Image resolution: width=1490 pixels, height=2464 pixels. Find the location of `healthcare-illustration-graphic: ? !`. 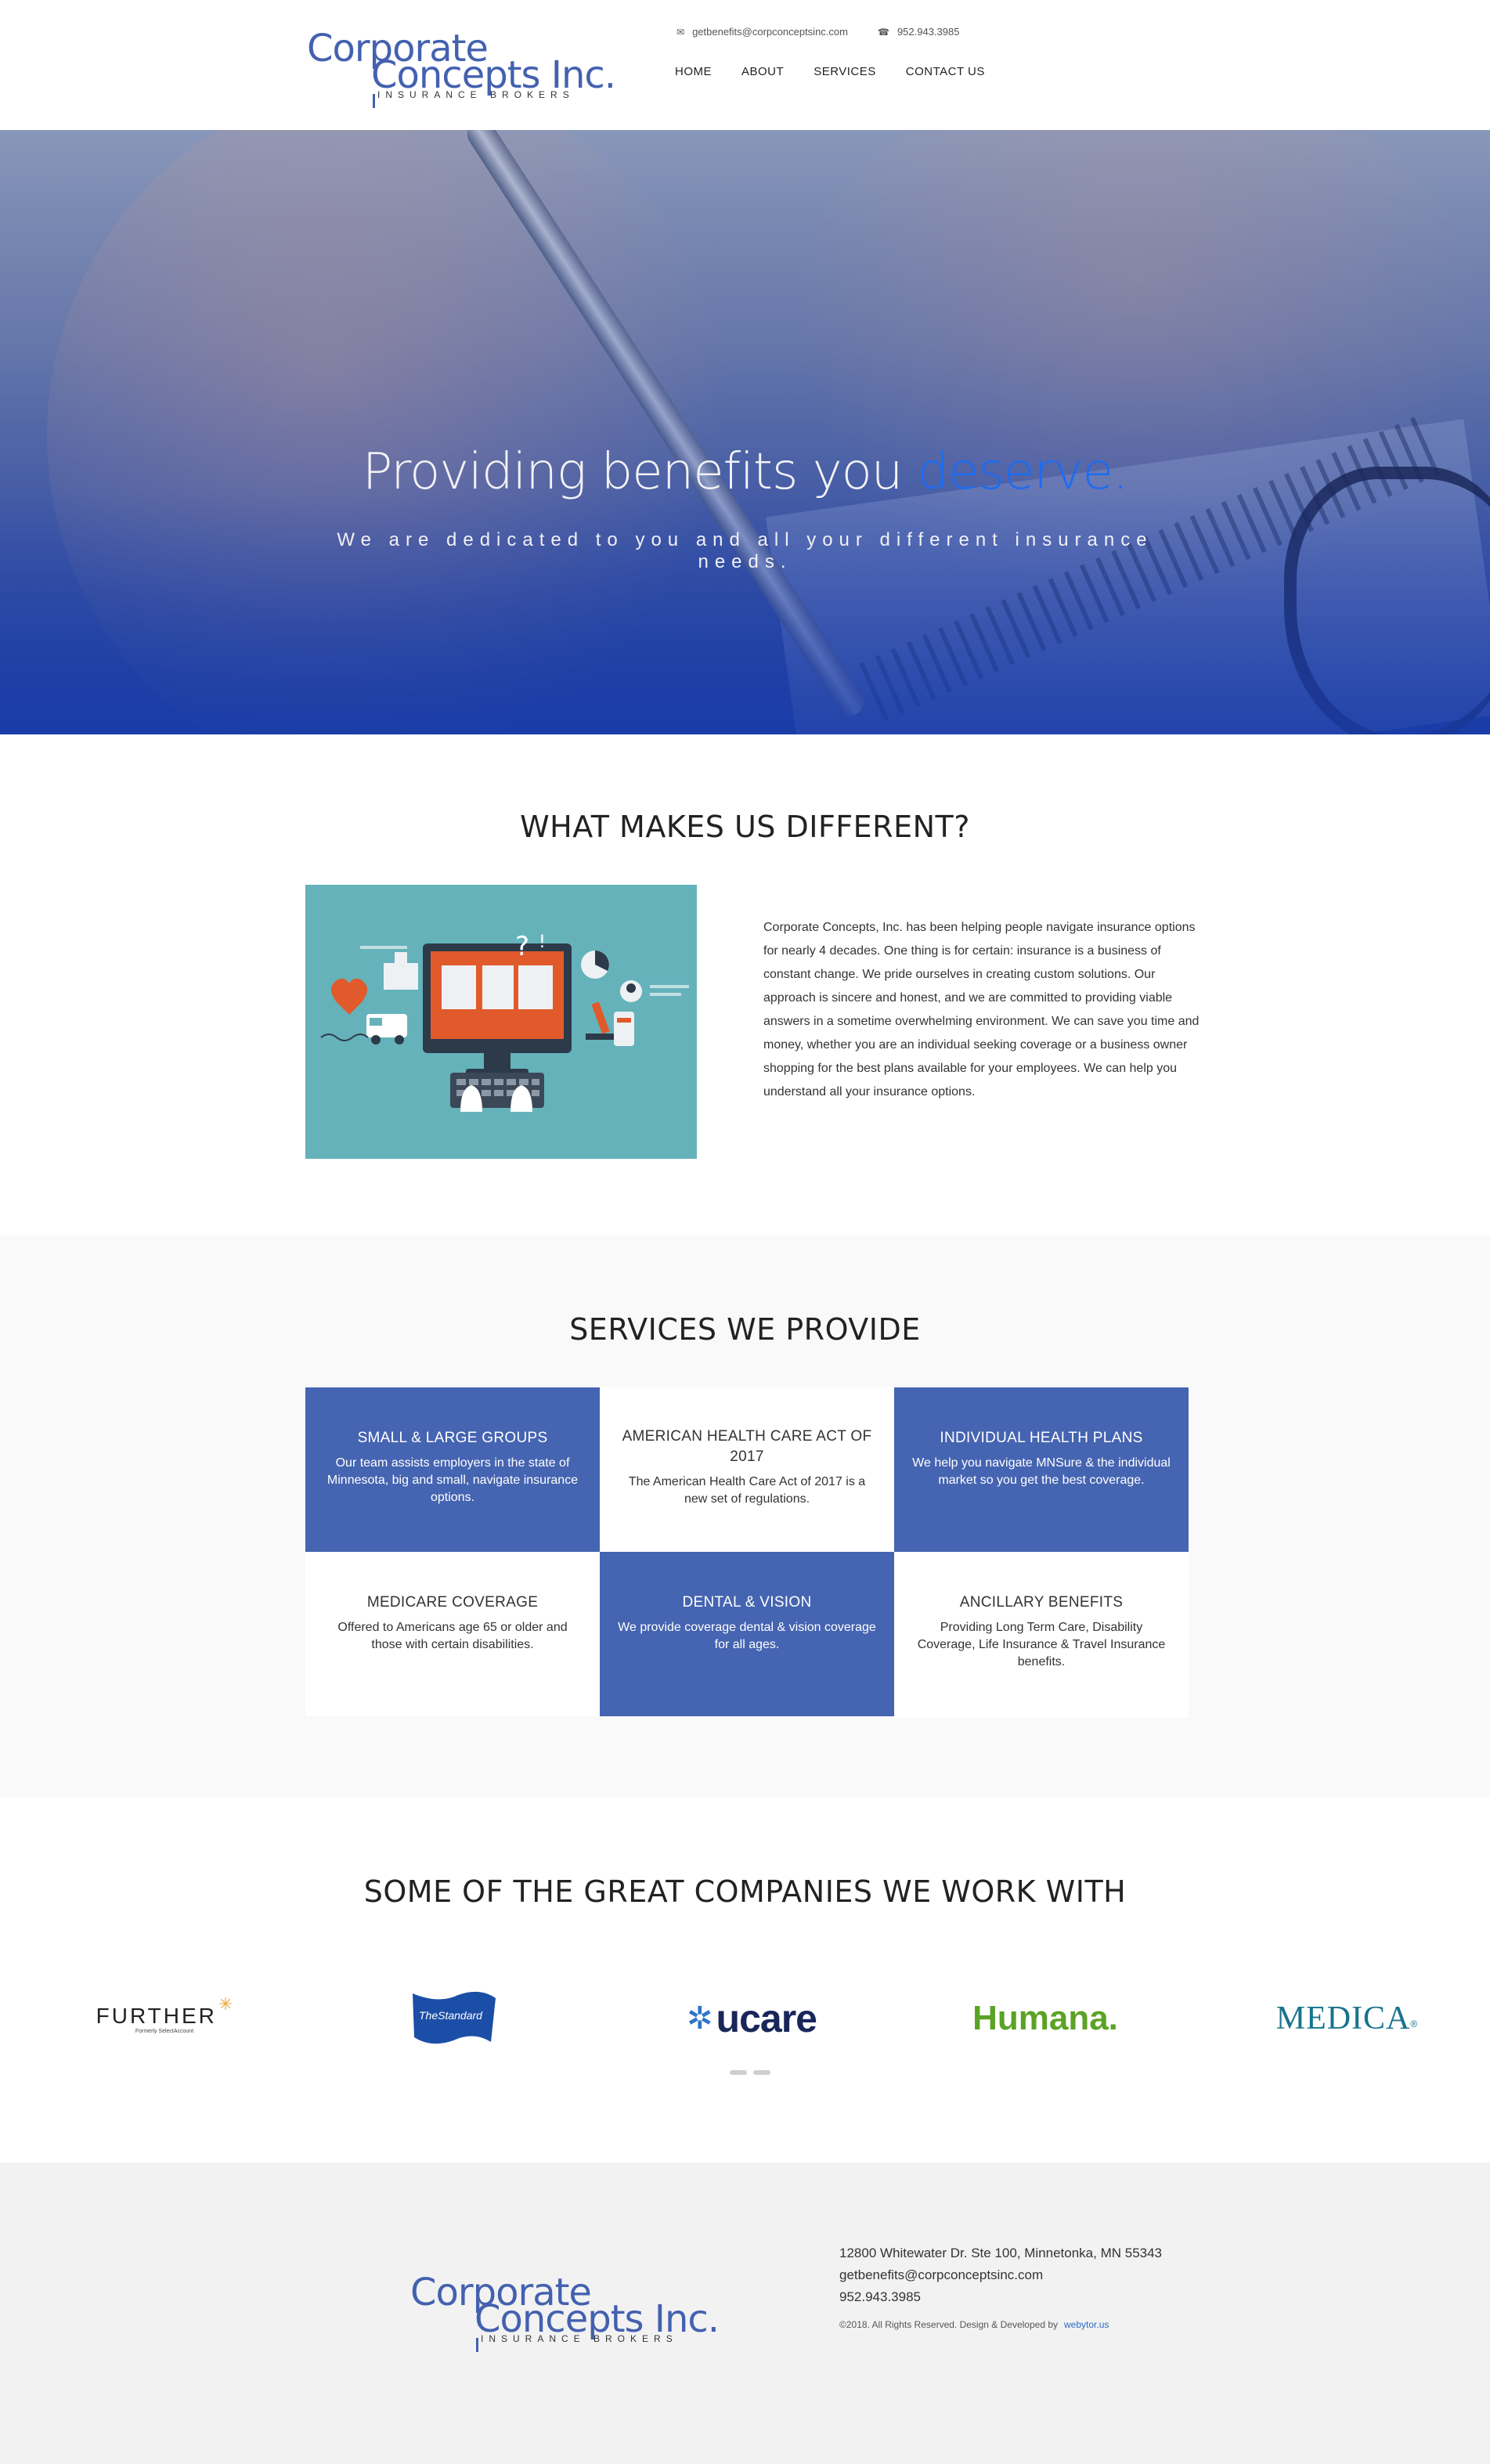

healthcare-illustration-graphic: ? ! is located at coordinates (501, 1022).